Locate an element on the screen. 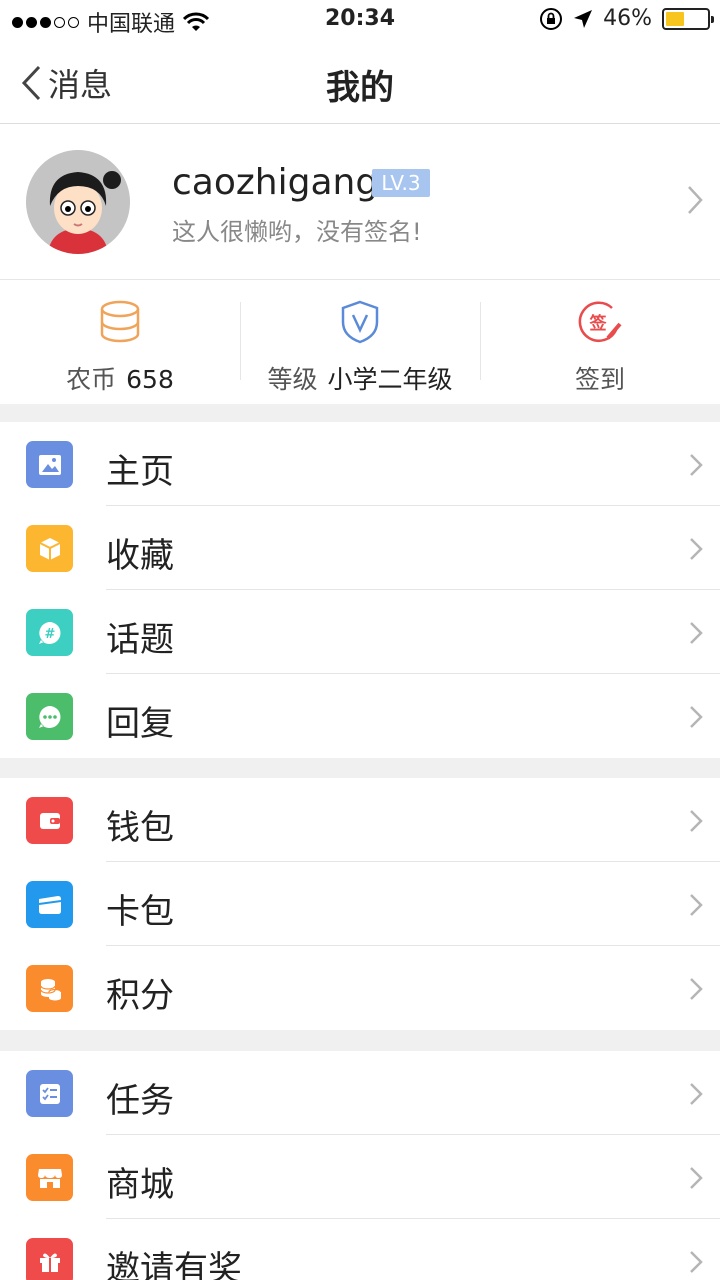 The image size is (720, 1280). level-stat: 等级 小学二年级 is located at coordinates (360, 342).